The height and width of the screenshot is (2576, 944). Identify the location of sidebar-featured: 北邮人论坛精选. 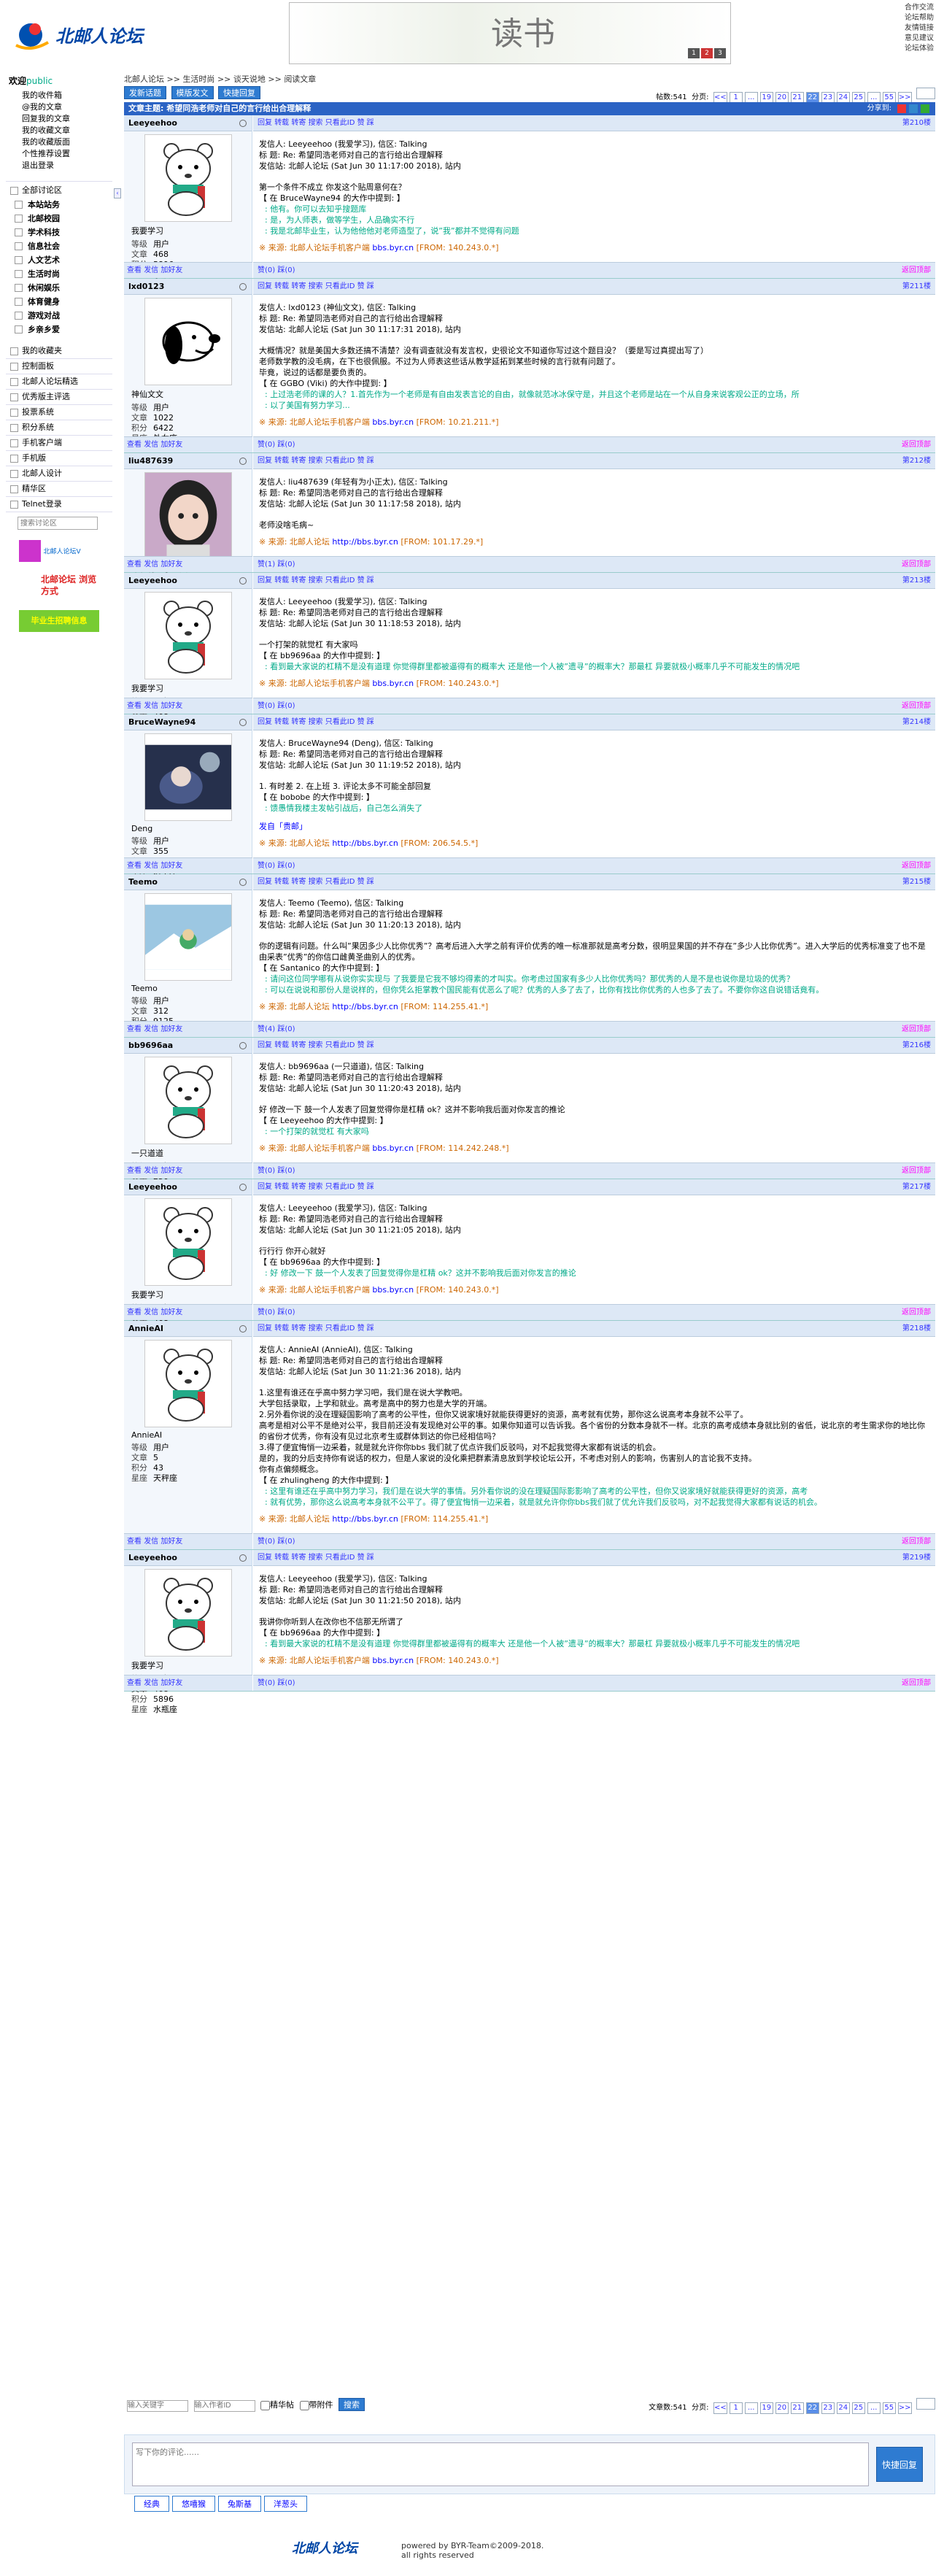
(59, 382).